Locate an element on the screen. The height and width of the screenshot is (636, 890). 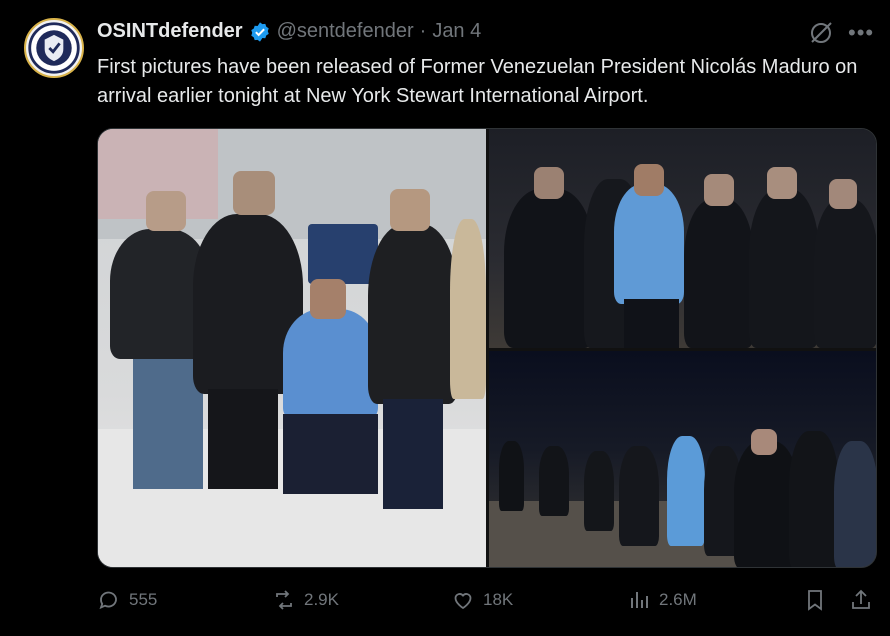
views-icon is located at coordinates (639, 600).